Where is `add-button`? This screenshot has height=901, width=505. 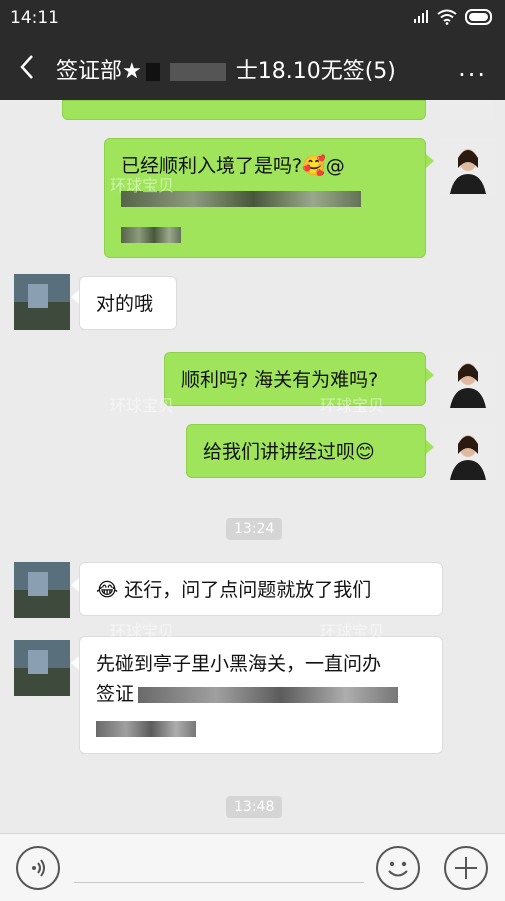
add-button is located at coordinates (466, 868).